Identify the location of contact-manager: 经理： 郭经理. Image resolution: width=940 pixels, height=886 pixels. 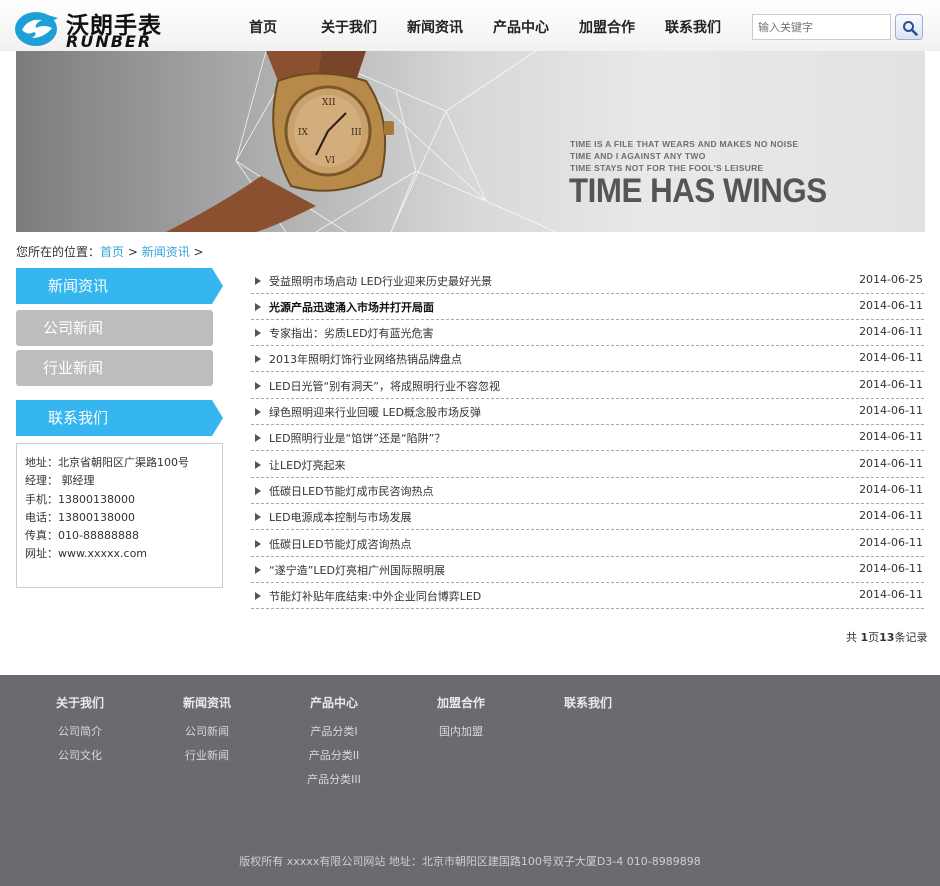
(60, 481).